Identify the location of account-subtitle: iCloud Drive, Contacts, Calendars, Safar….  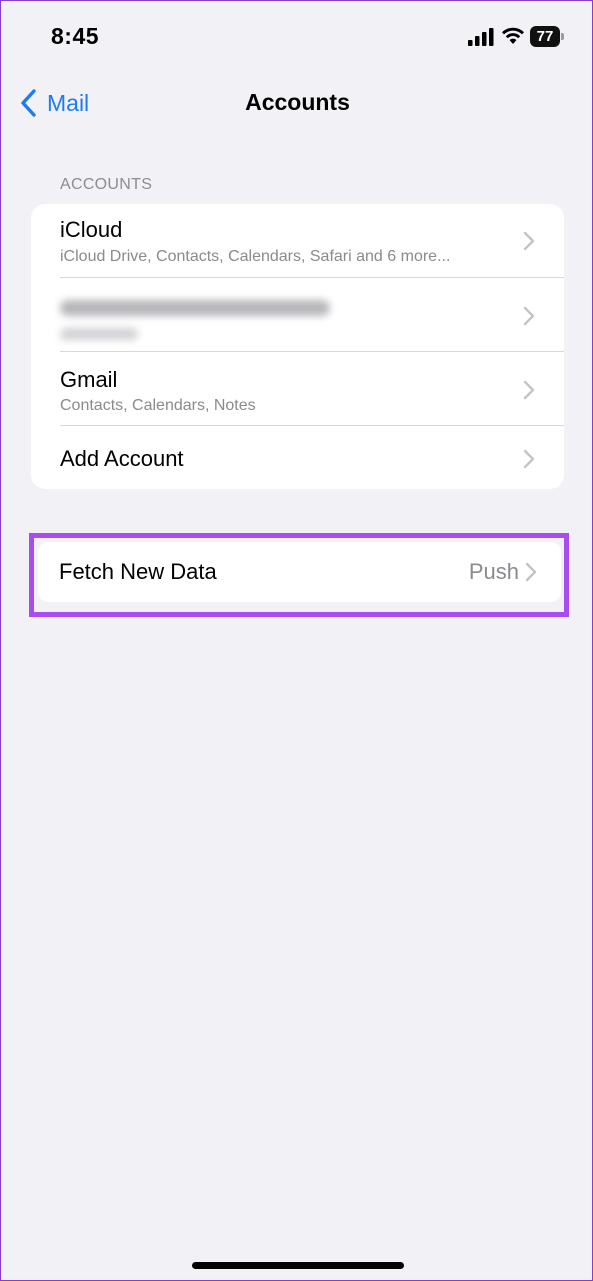
(255, 256).